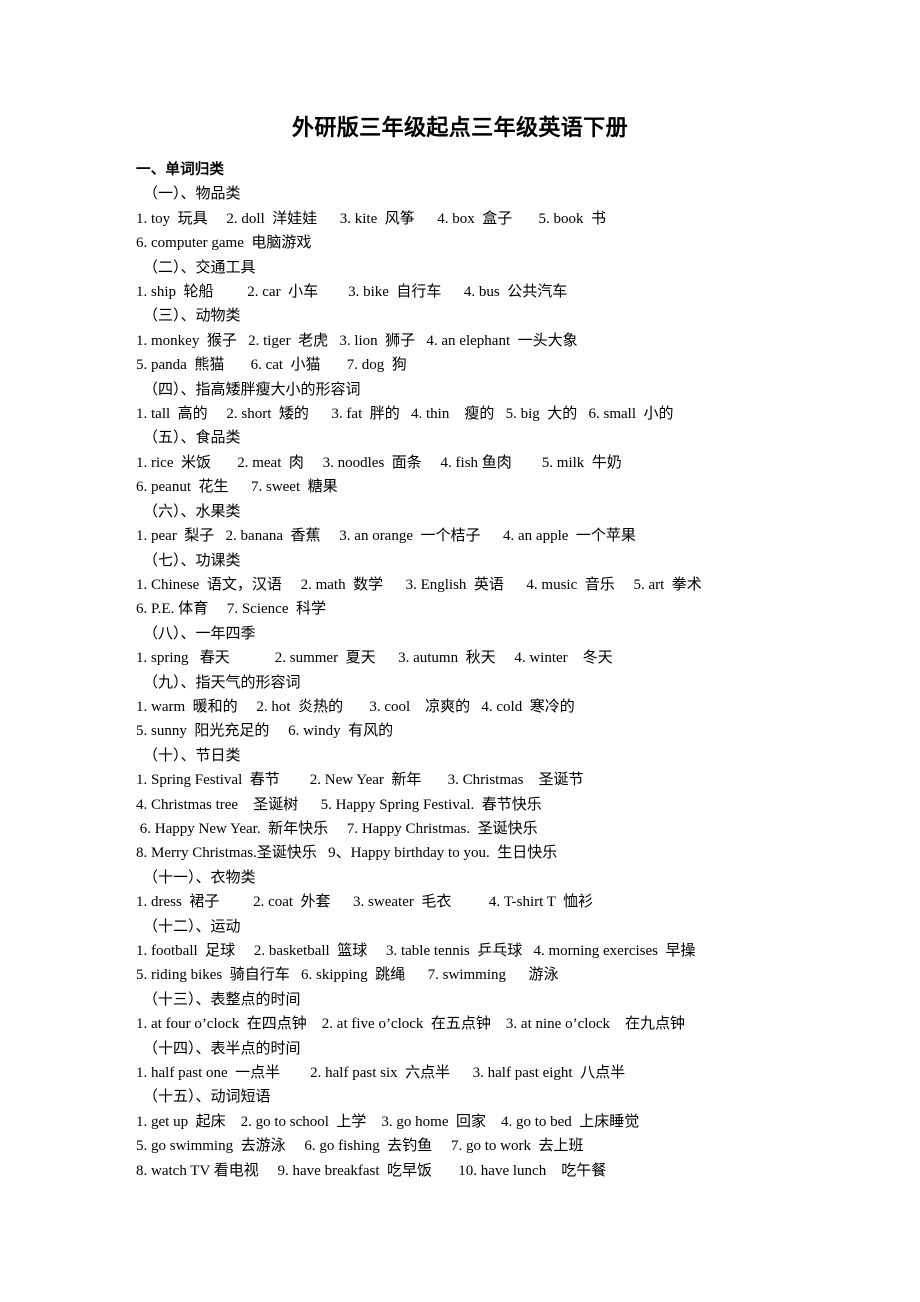  I want to click on word-entry-line: 6. P.E. 体育 7. Science 科学, so click(231, 609).